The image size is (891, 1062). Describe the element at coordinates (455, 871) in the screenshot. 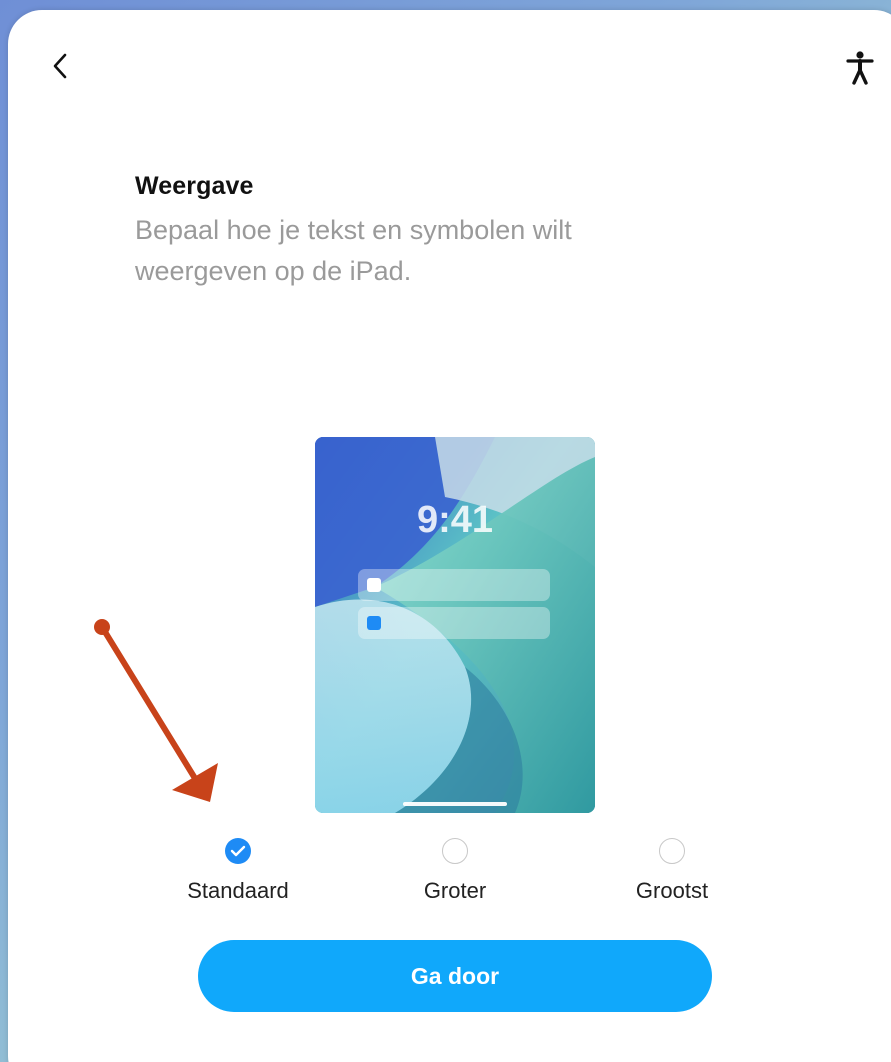

I see `option-groter: Groter` at that location.